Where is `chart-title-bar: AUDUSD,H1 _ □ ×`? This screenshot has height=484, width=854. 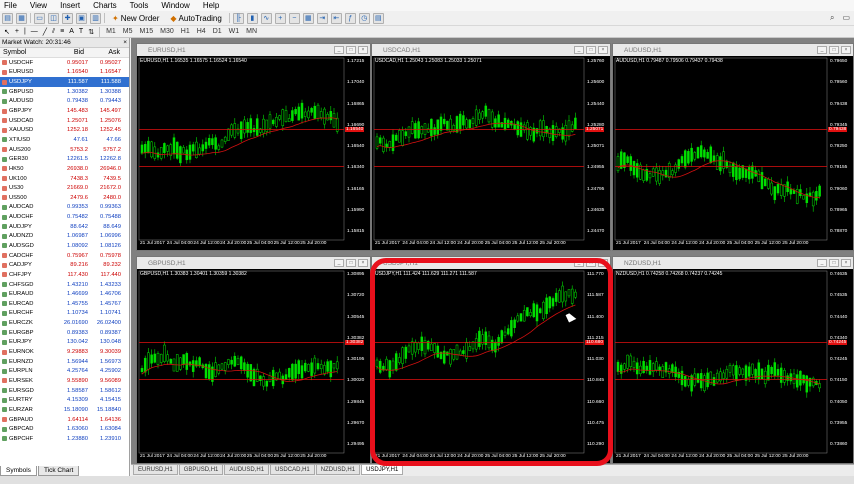 chart-title-bar: AUDUSD,H1 _ □ × is located at coordinates (733, 50).